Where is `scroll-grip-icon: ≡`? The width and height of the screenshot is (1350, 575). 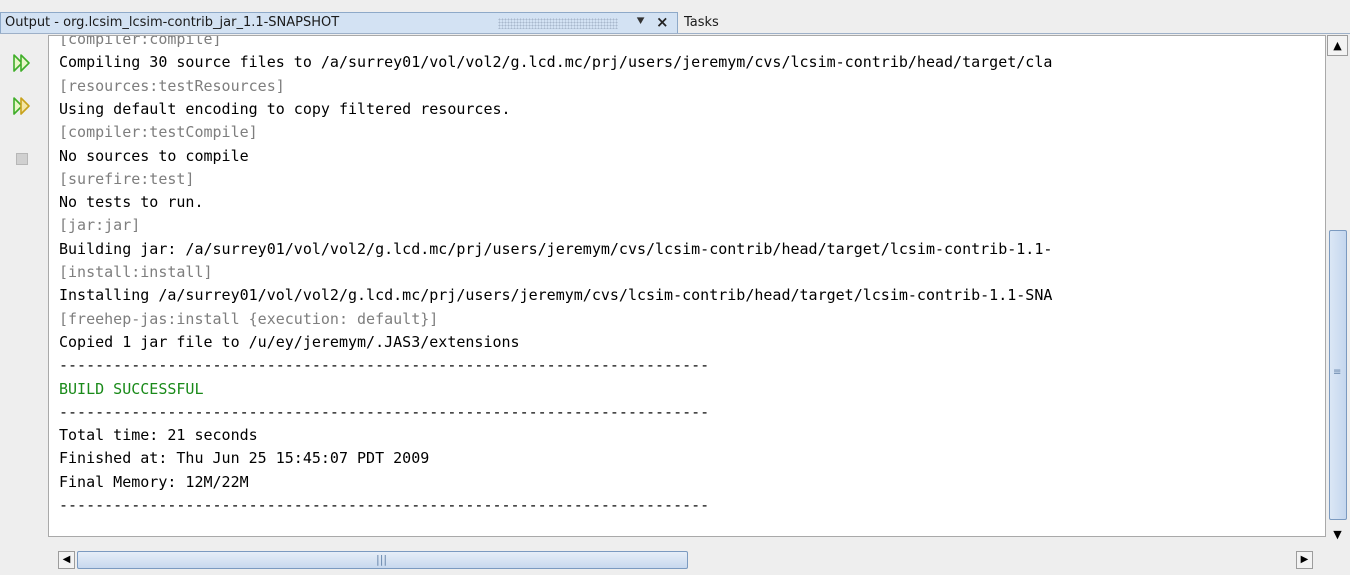
scroll-grip-icon: ≡ is located at coordinates (1337, 372).